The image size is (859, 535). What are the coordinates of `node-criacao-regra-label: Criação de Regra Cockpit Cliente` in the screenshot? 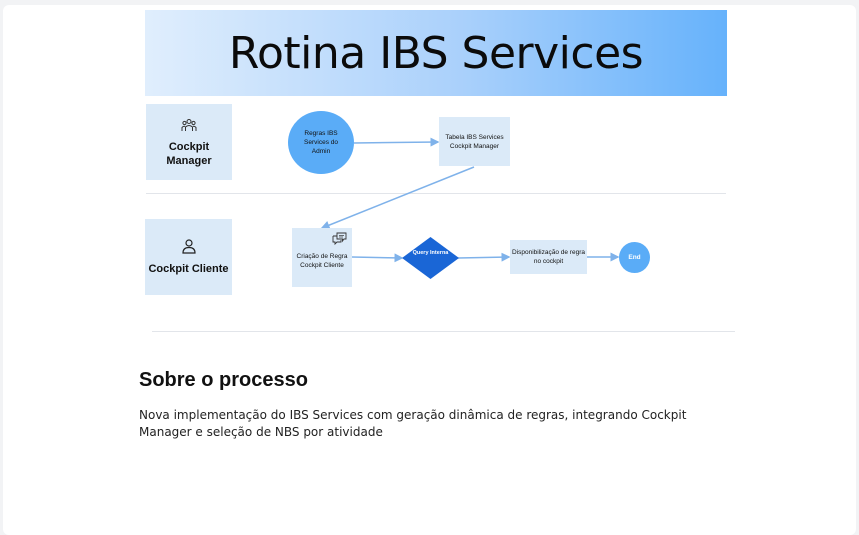 It's located at (322, 260).